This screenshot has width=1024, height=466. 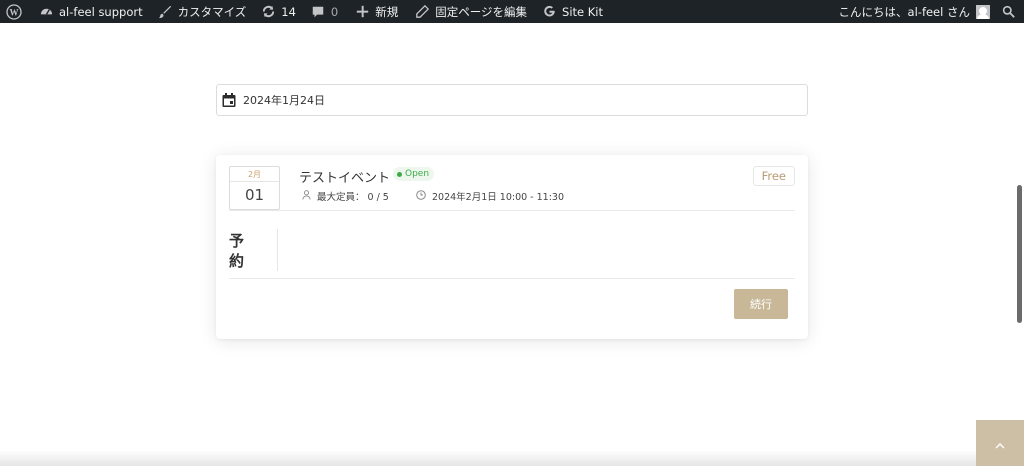 I want to click on comment-icon, so click(x=318, y=12).